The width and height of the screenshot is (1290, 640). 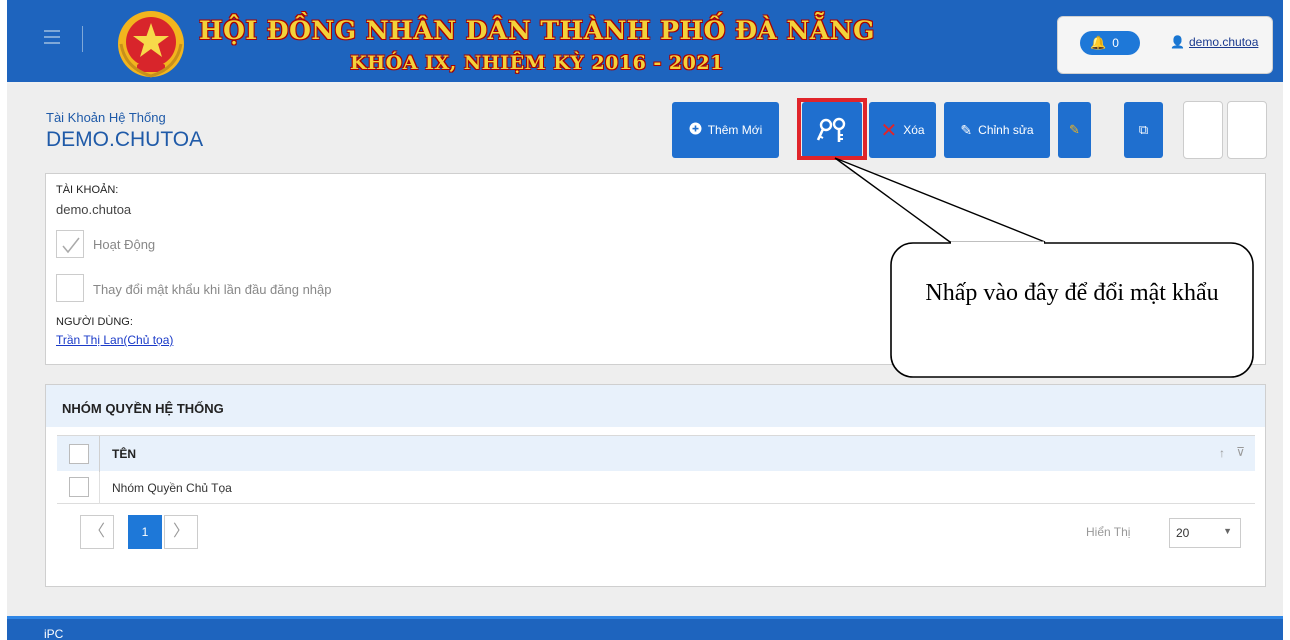 What do you see at coordinates (997, 243) in the screenshot?
I see `callout-arrow-cover` at bounding box center [997, 243].